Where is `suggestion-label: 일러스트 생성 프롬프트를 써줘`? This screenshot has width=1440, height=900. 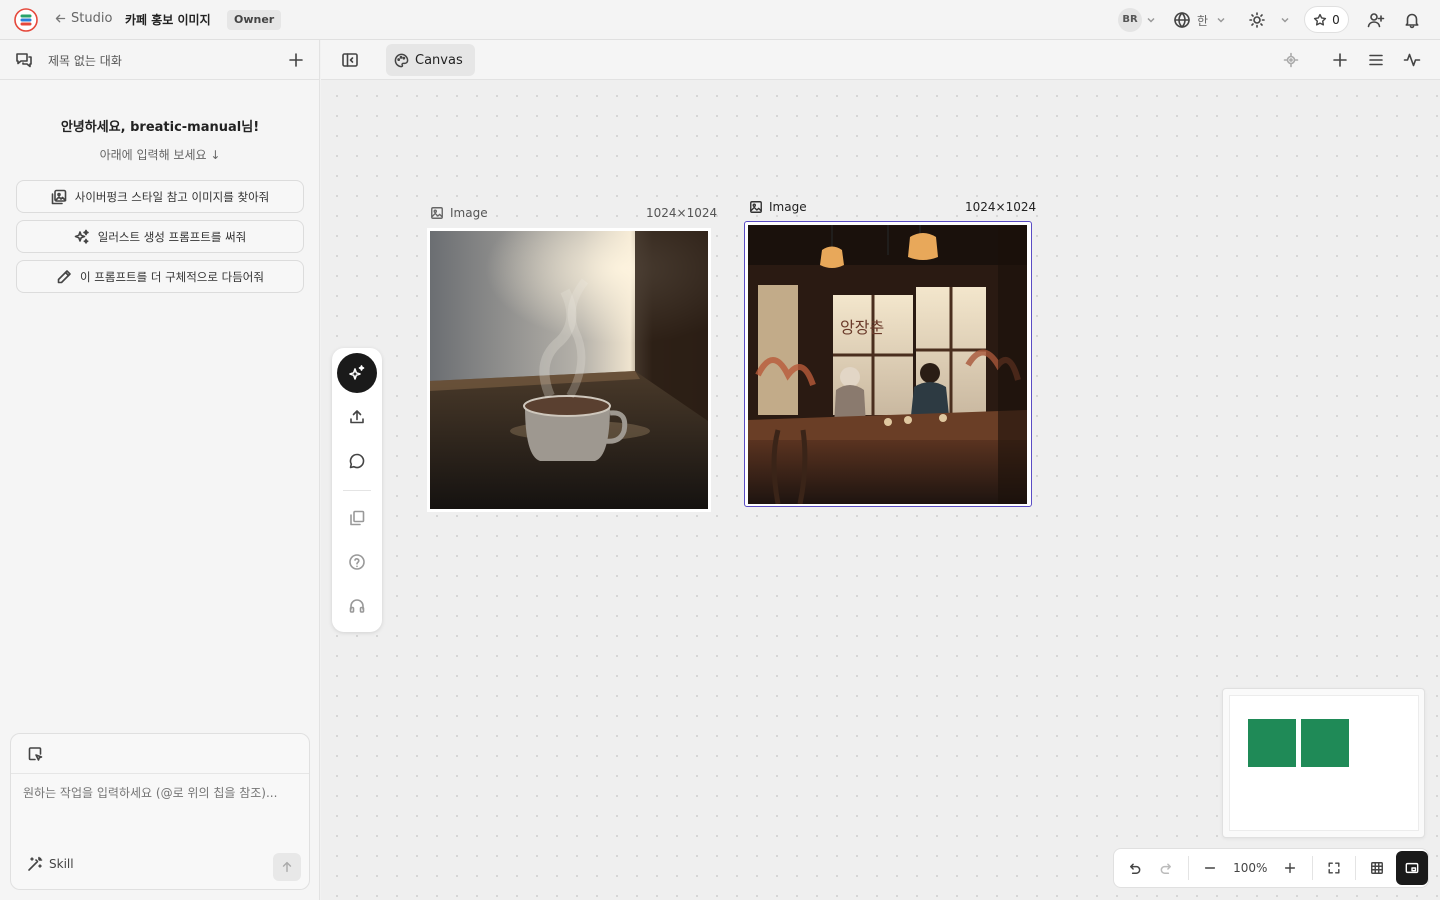
suggestion-label: 일러스트 생성 프롬프트를 써줘 is located at coordinates (172, 236).